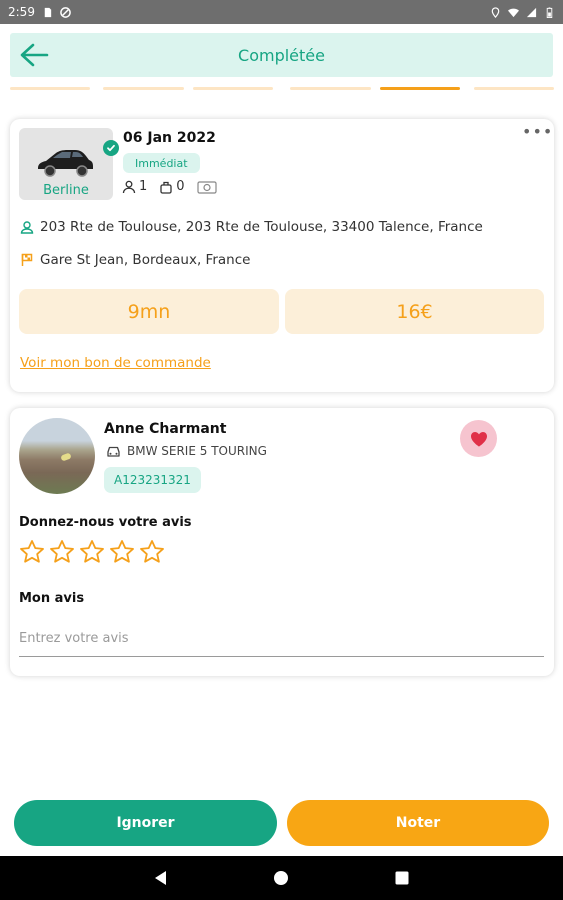 This screenshot has width=563, height=900. What do you see at coordinates (57, 456) in the screenshot?
I see `driver-avatar` at bounding box center [57, 456].